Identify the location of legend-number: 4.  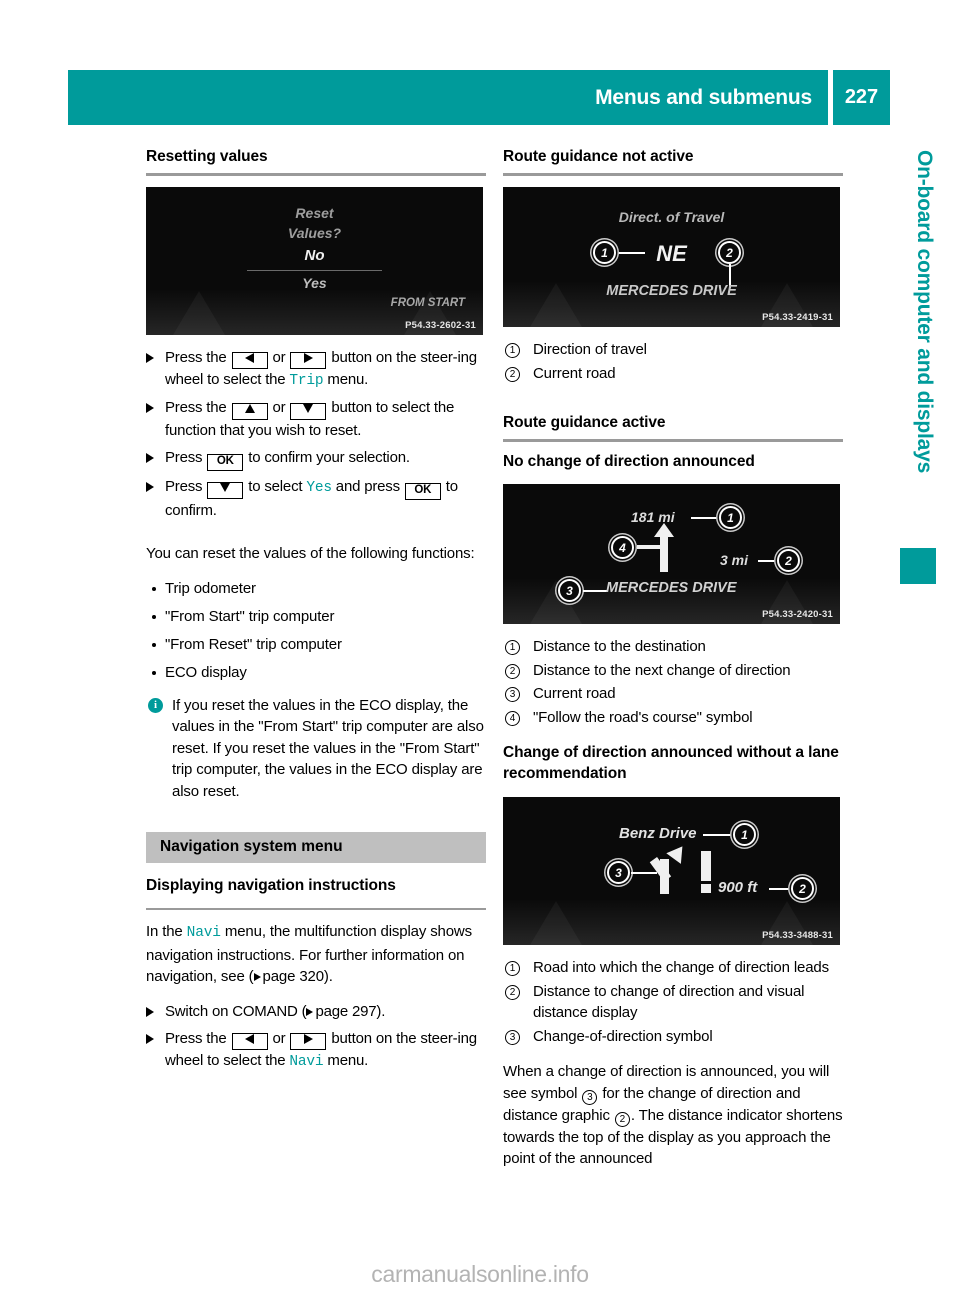
(512, 718).